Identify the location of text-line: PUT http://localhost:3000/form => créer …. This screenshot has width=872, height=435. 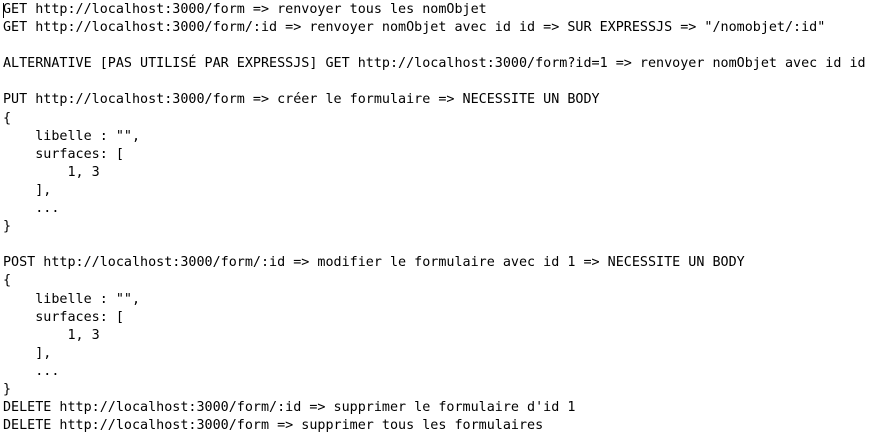
(301, 100).